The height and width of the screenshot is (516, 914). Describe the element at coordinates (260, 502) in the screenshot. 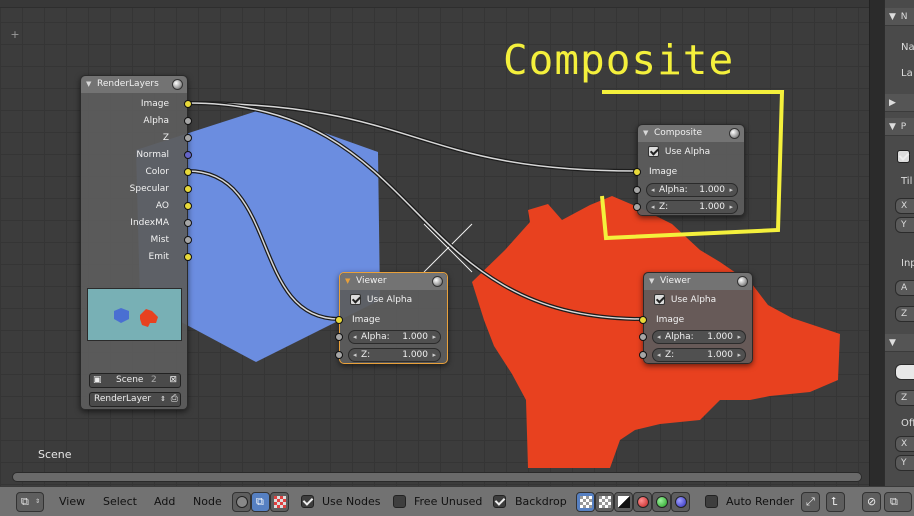

I see `compositing-nodes-button: ⧉` at that location.